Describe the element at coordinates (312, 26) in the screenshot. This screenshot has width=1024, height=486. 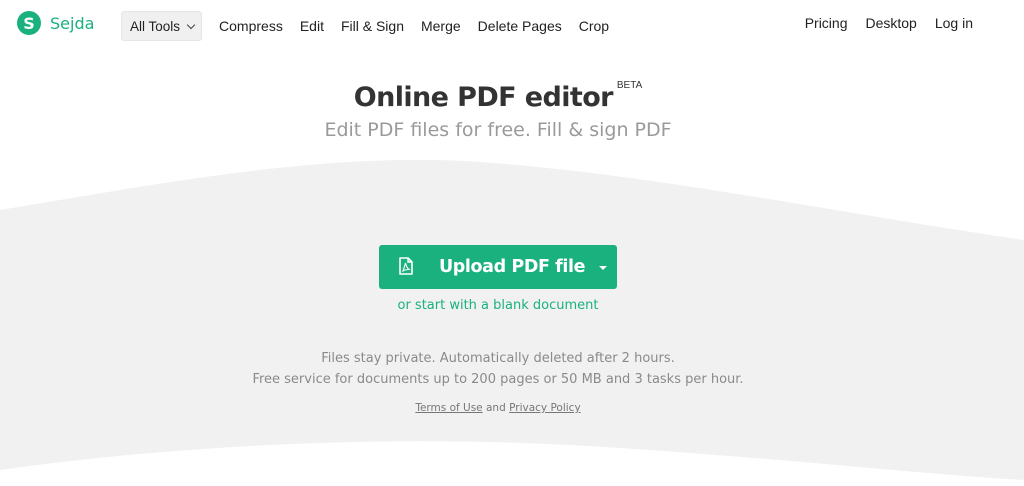
I see `nav-link-edit: Edit` at that location.